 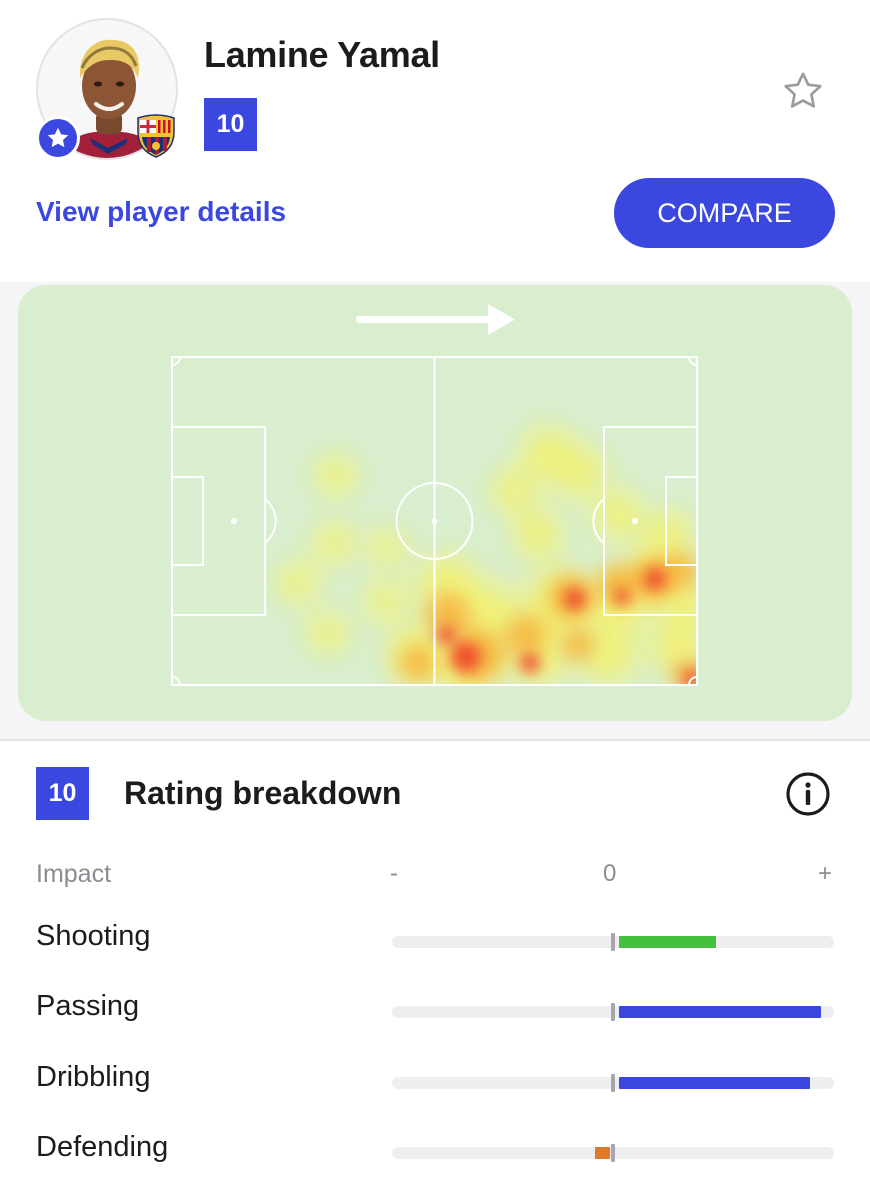 What do you see at coordinates (610, 873) in the screenshot?
I see `scale-zero-marker: 0` at bounding box center [610, 873].